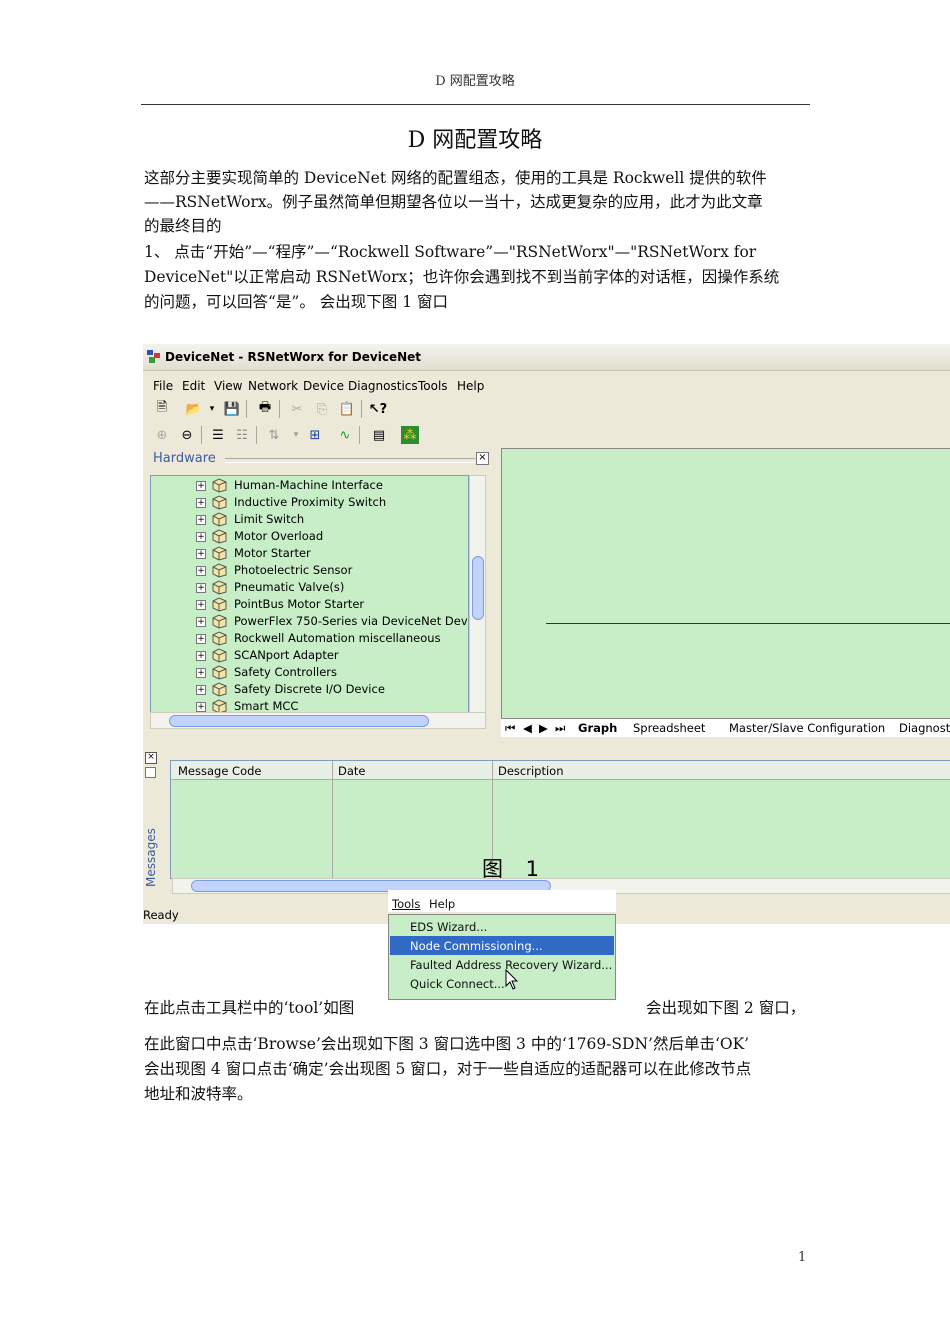 The image size is (950, 1344). Describe the element at coordinates (315, 435) in the screenshot. I see `network-tree-icon: ⊞` at that location.